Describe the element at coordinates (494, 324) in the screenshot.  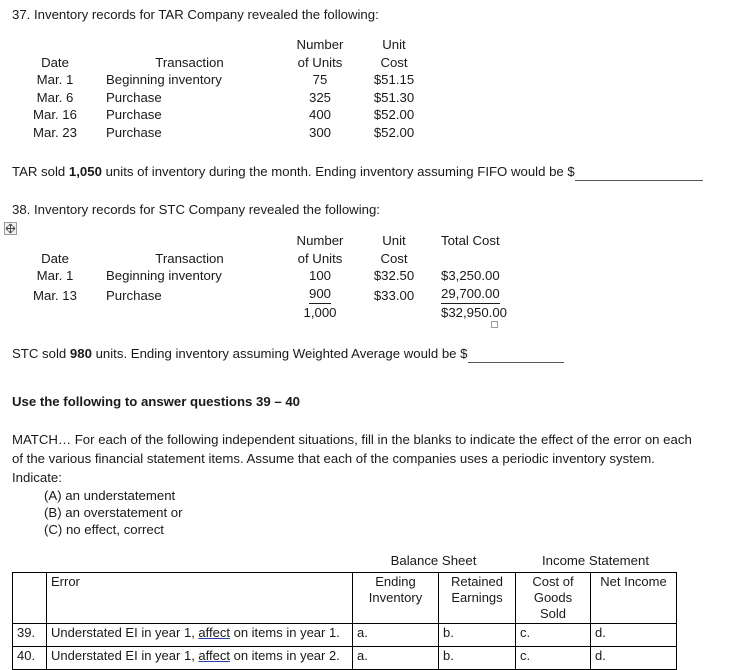
I see `table-resize-handle-icon` at that location.